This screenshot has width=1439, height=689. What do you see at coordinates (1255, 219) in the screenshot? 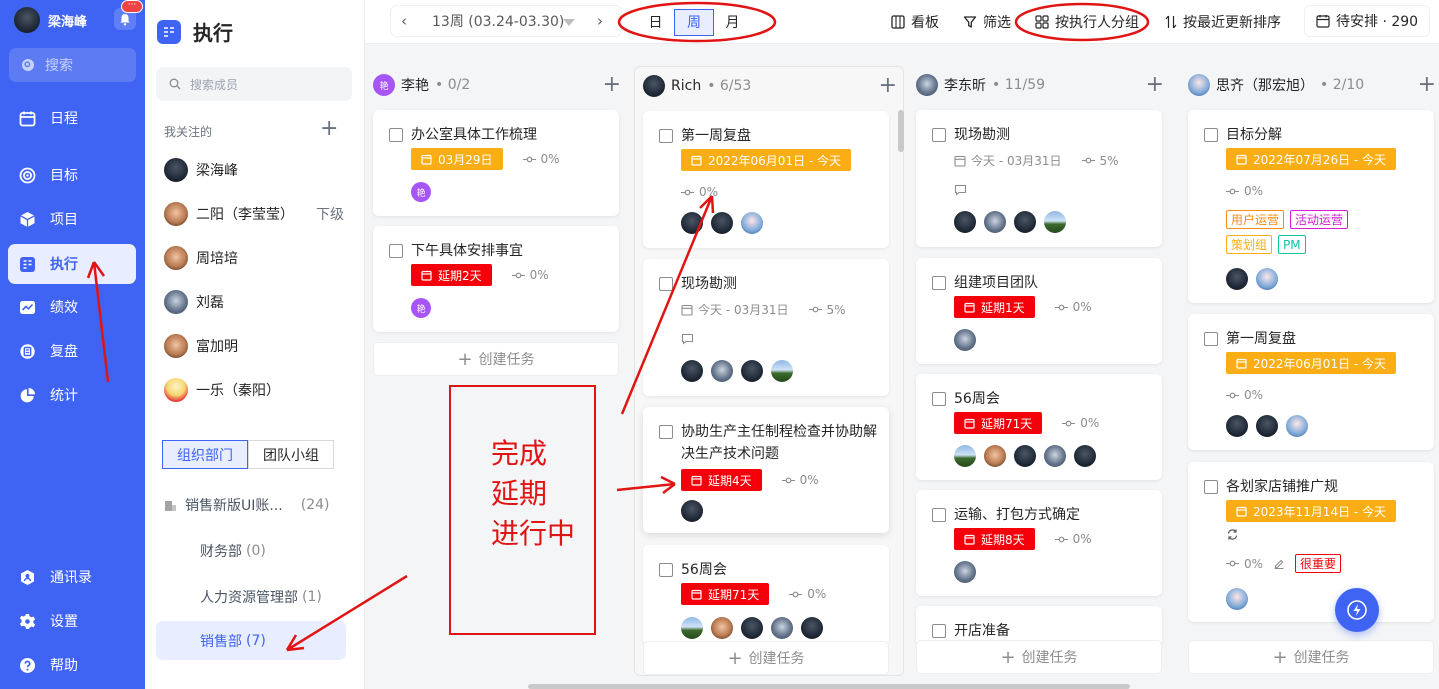
I see `tag: 用户运营` at bounding box center [1255, 219].